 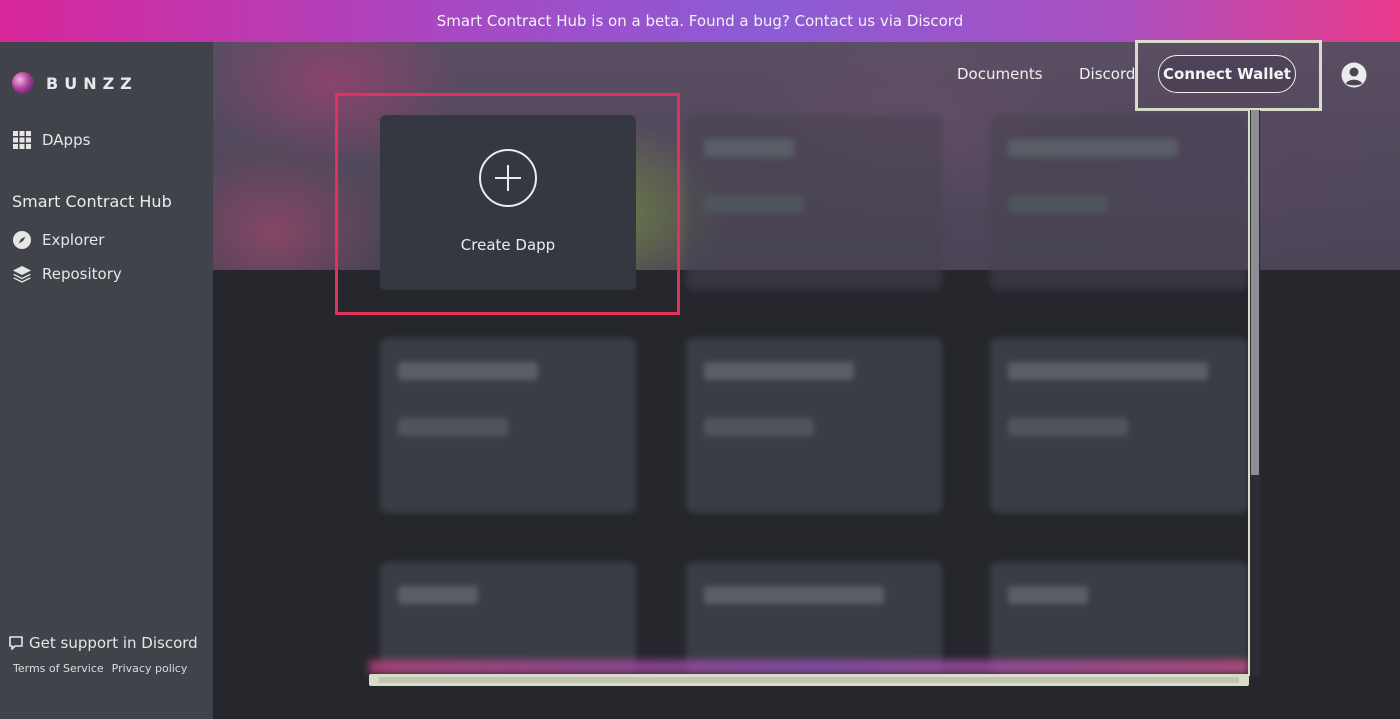 I want to click on create-dapp-highlight, so click(x=507, y=204).